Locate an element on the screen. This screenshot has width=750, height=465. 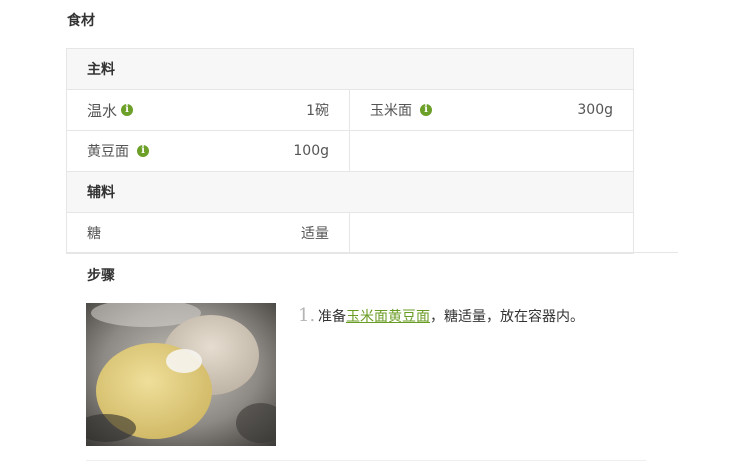
ingredient-cell: 温水 i 1碗 is located at coordinates (208, 110).